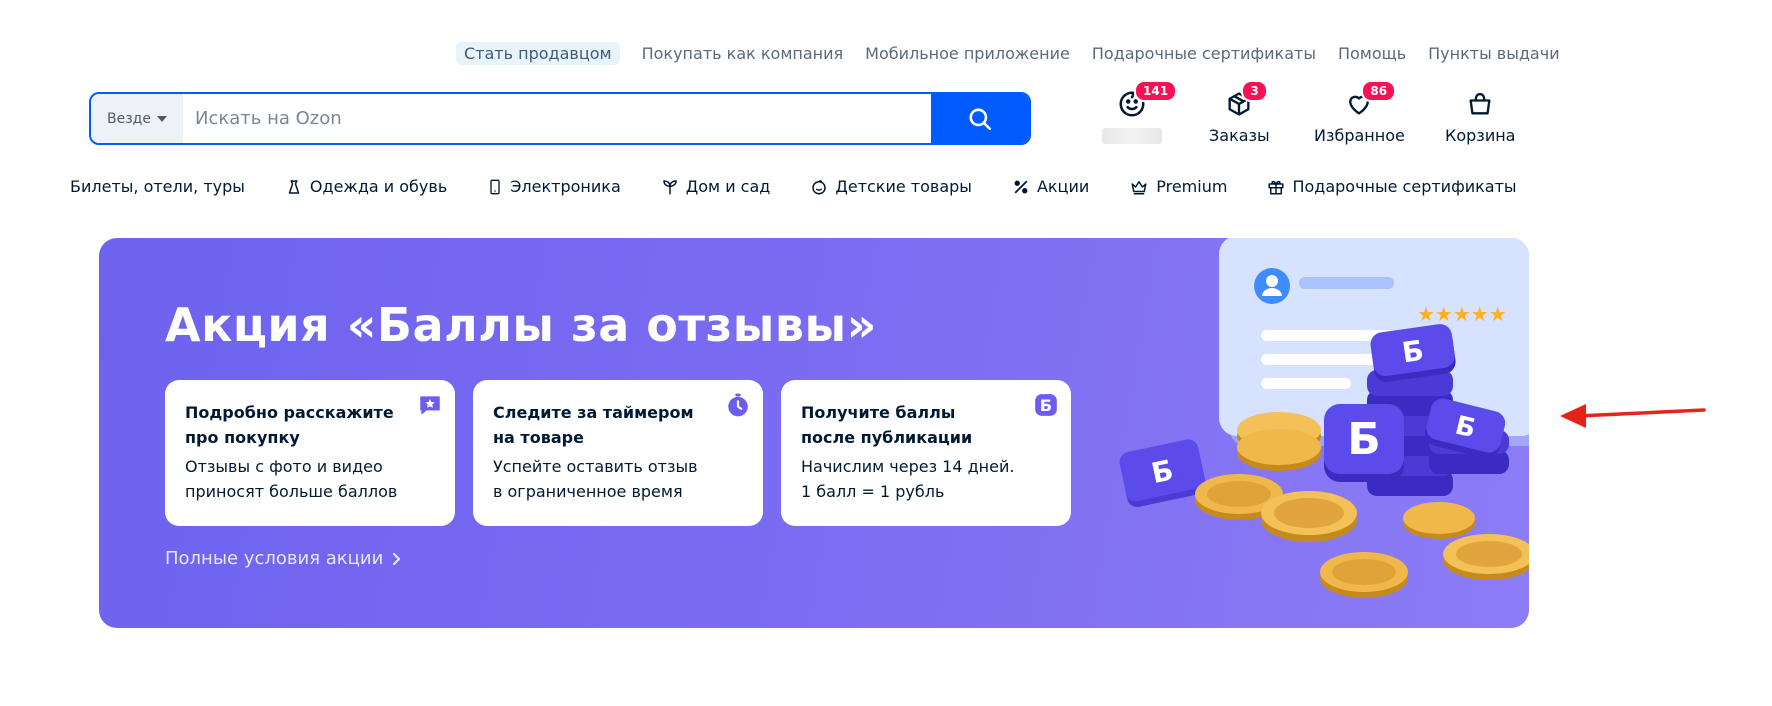 The width and height of the screenshot is (1772, 706). I want to click on card-desc-line: Успейте оставить отзыв, so click(595, 466).